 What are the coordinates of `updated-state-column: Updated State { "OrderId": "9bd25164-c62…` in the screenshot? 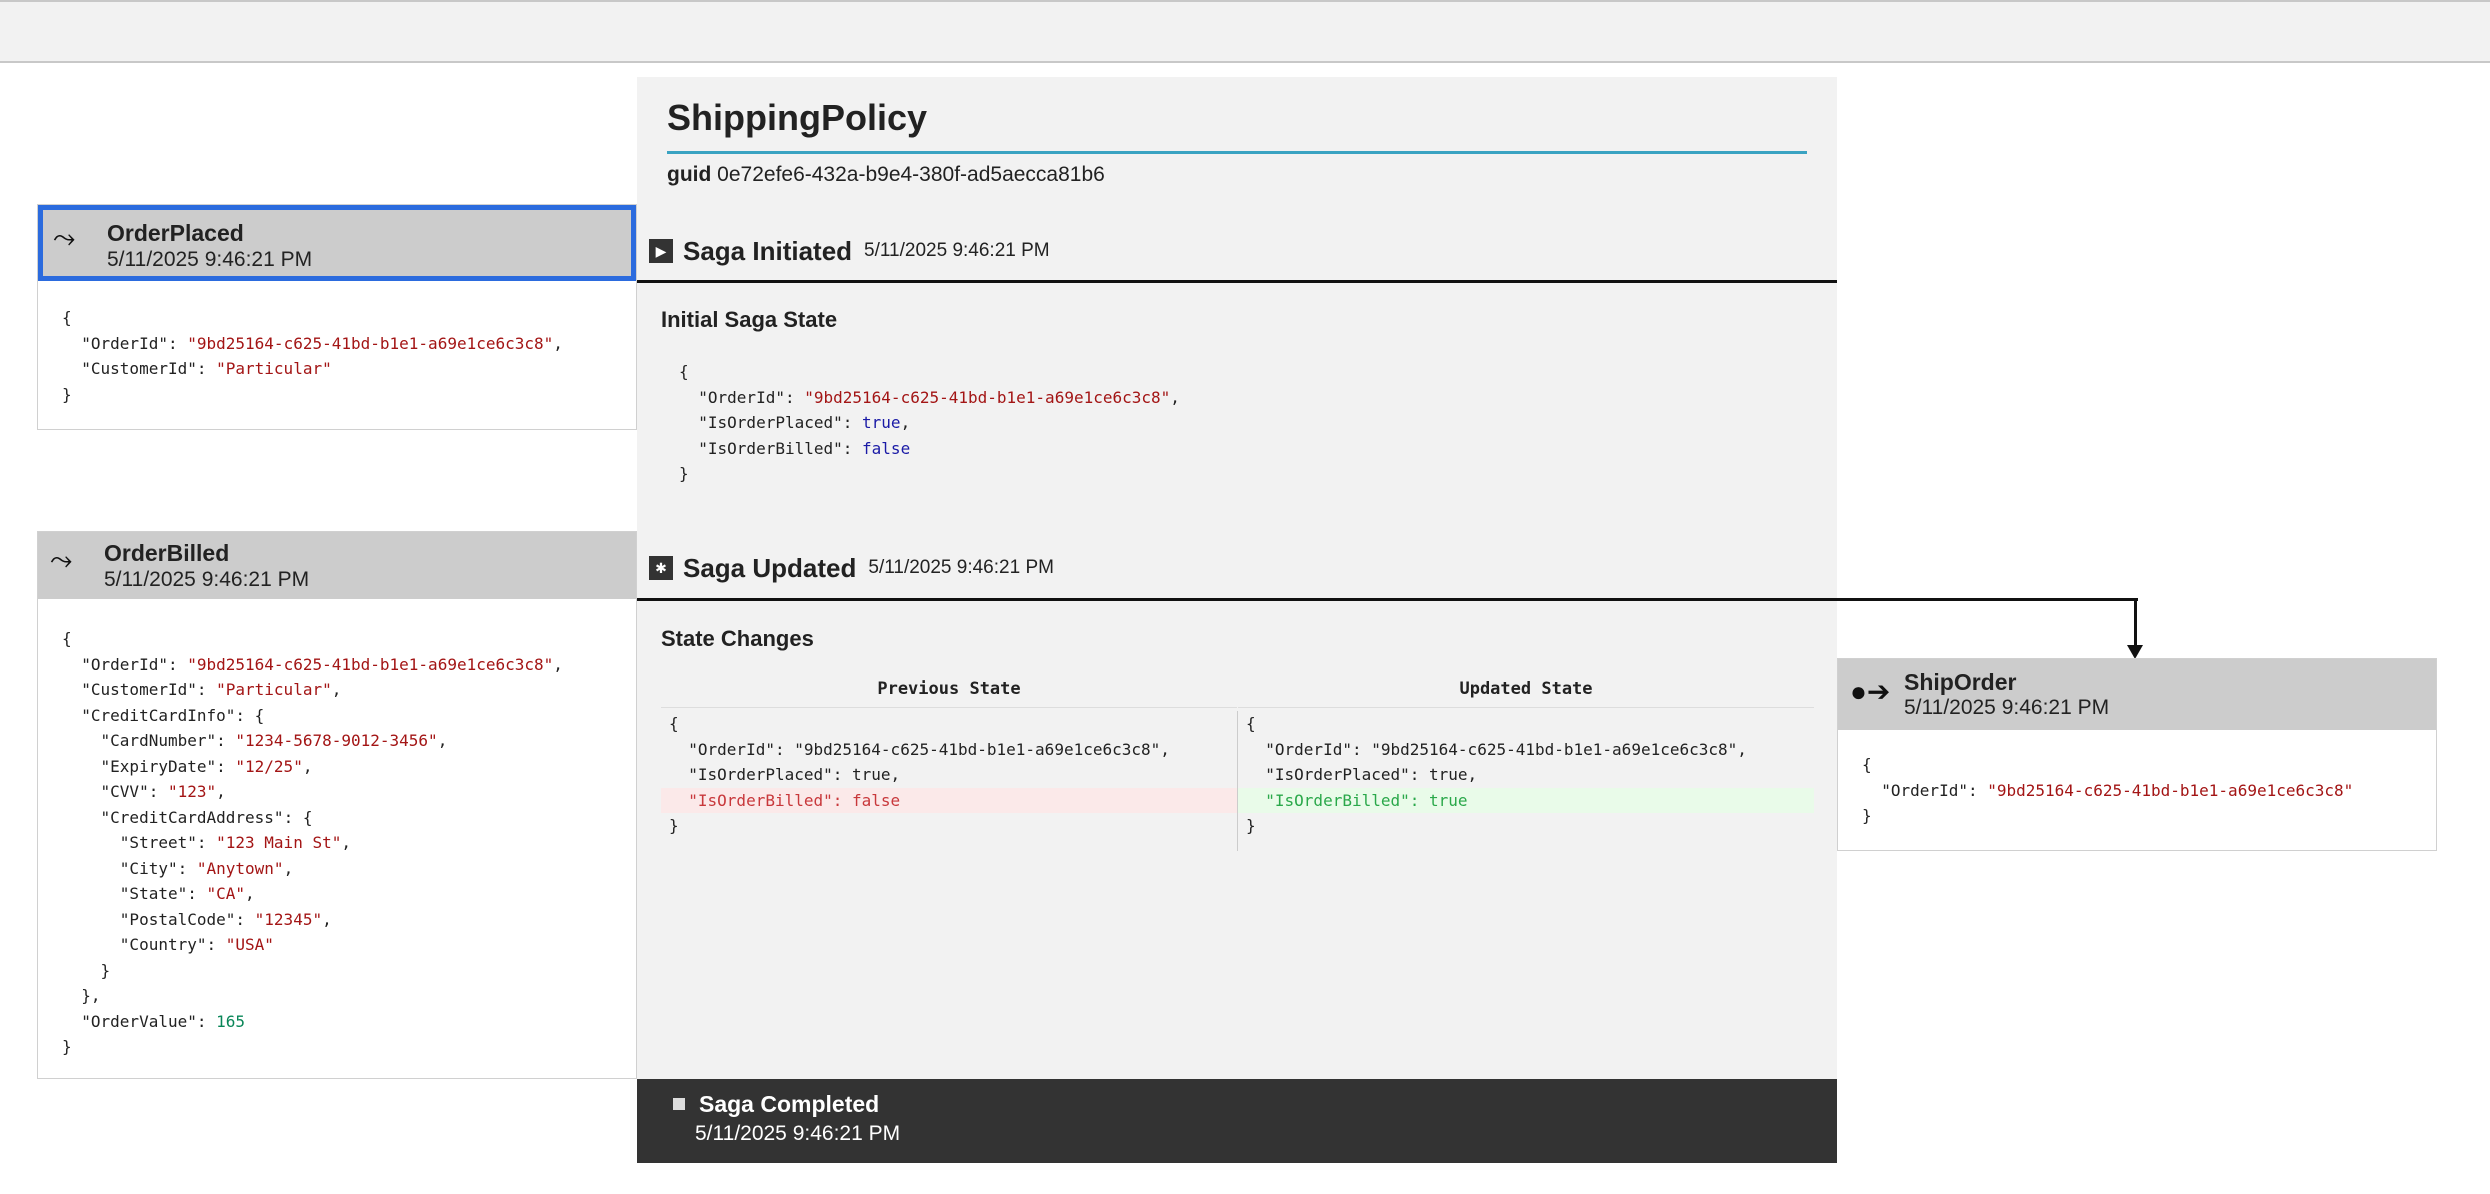 It's located at (1526, 753).